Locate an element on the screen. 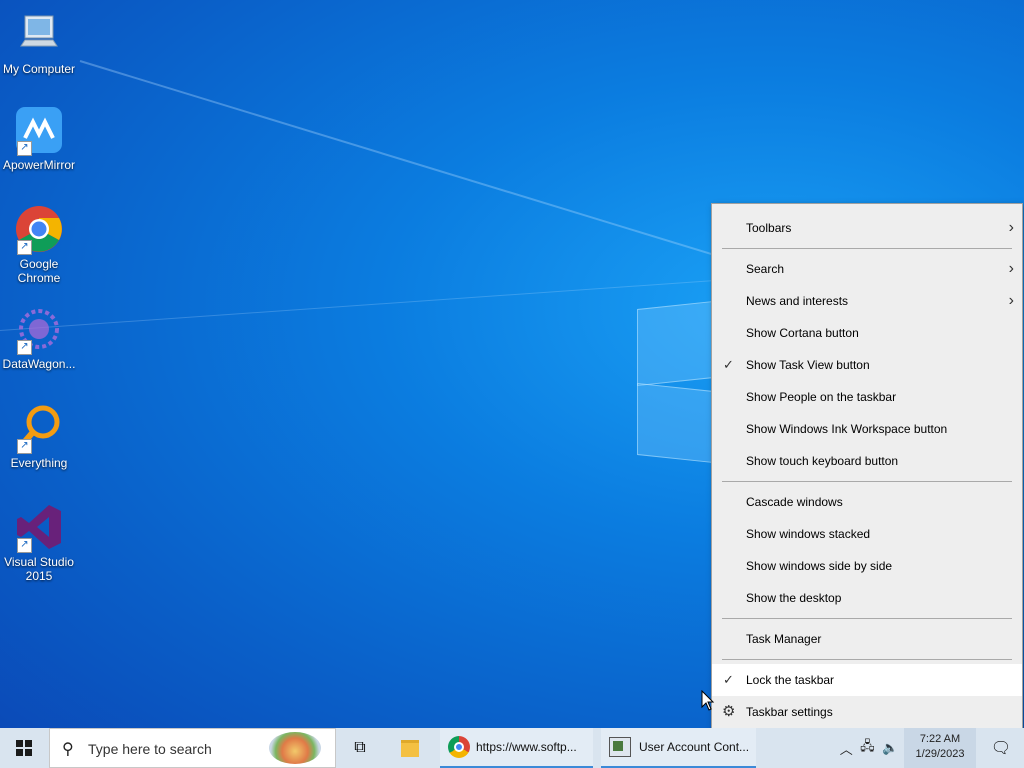 This screenshot has height=768, width=1024. taskbar-search-box: ⚲ Type here to search is located at coordinates (192, 748).